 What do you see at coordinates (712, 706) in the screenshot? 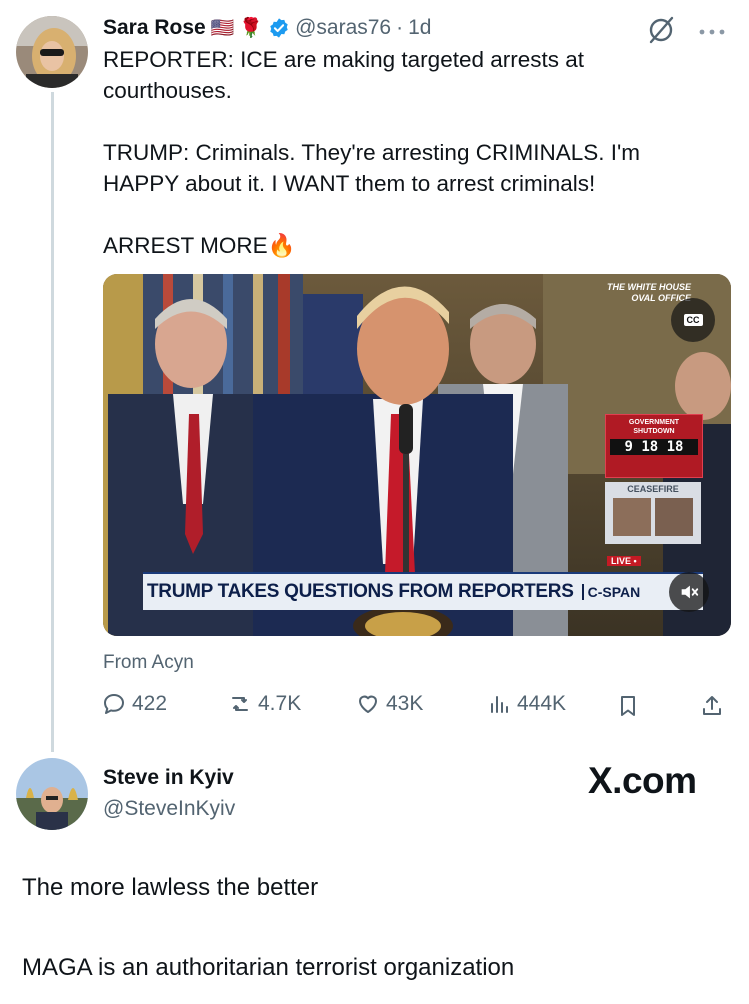
I see `share-icon` at bounding box center [712, 706].